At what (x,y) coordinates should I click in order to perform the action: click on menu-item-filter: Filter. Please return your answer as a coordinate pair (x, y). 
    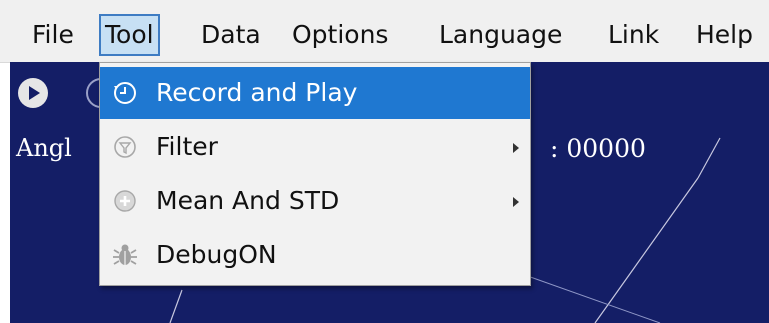
    Looking at the image, I should click on (315, 147).